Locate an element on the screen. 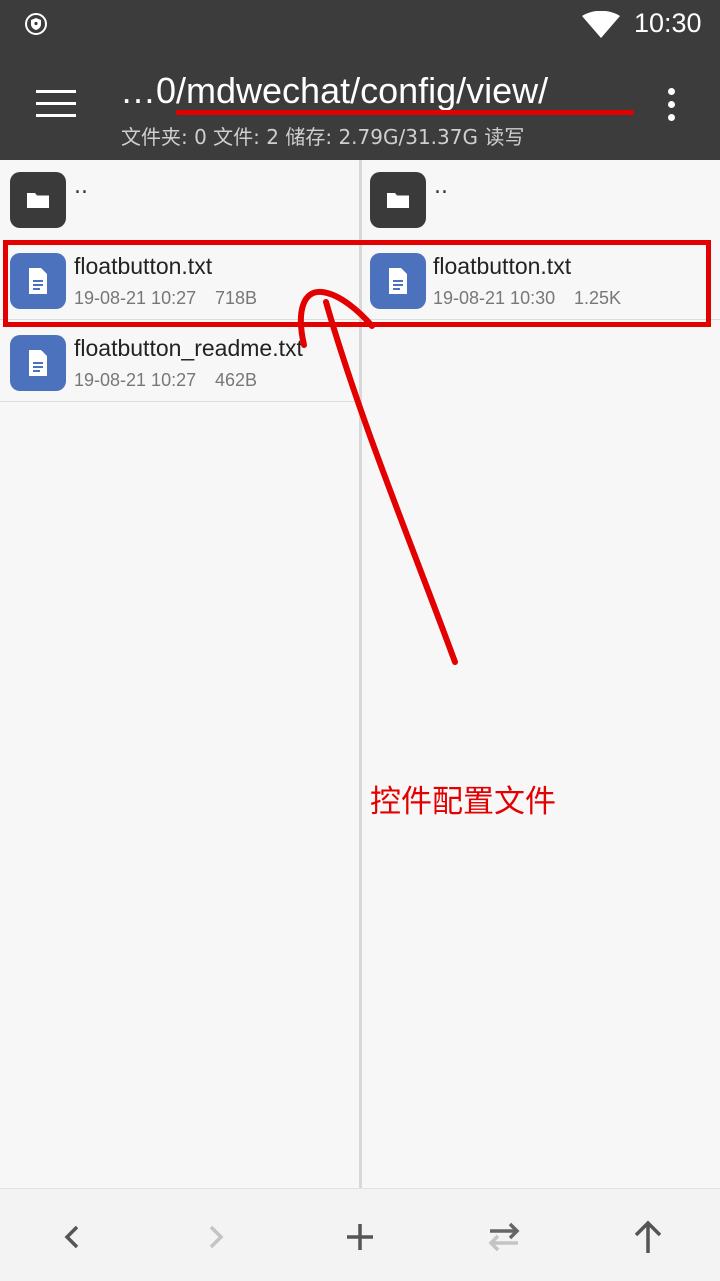 The image size is (720, 1281). annotation-underline is located at coordinates (405, 112).